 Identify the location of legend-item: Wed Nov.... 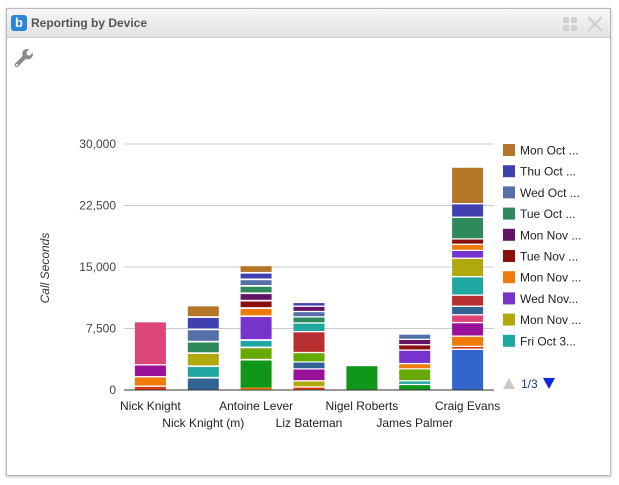
(540, 299).